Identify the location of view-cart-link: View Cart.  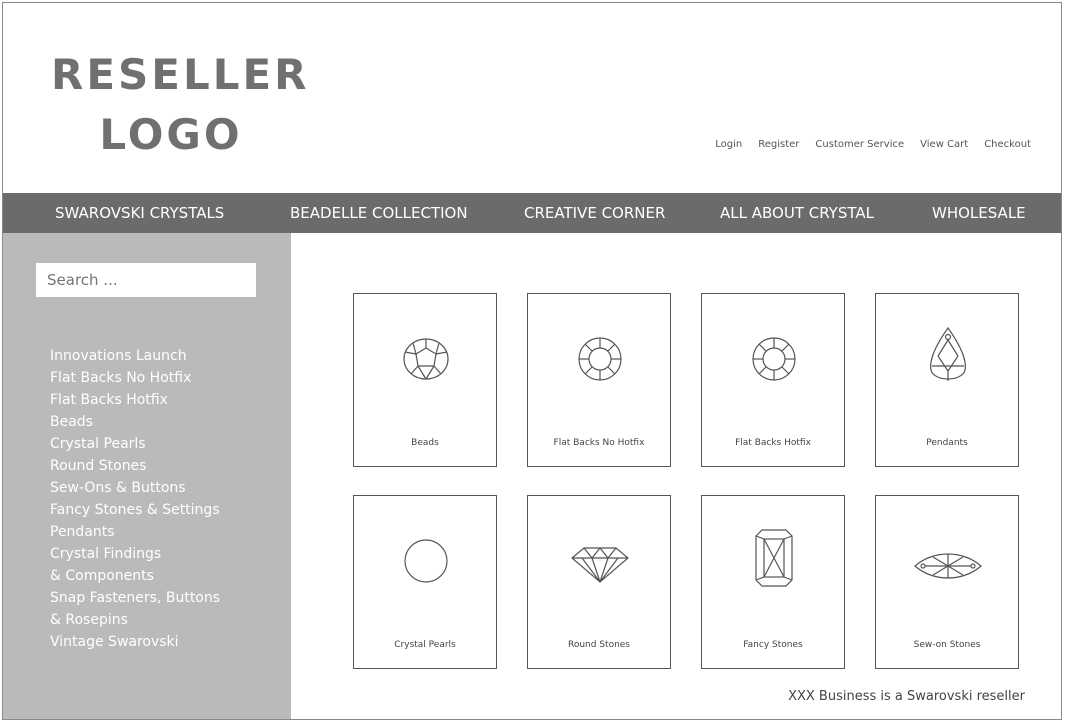
(944, 144).